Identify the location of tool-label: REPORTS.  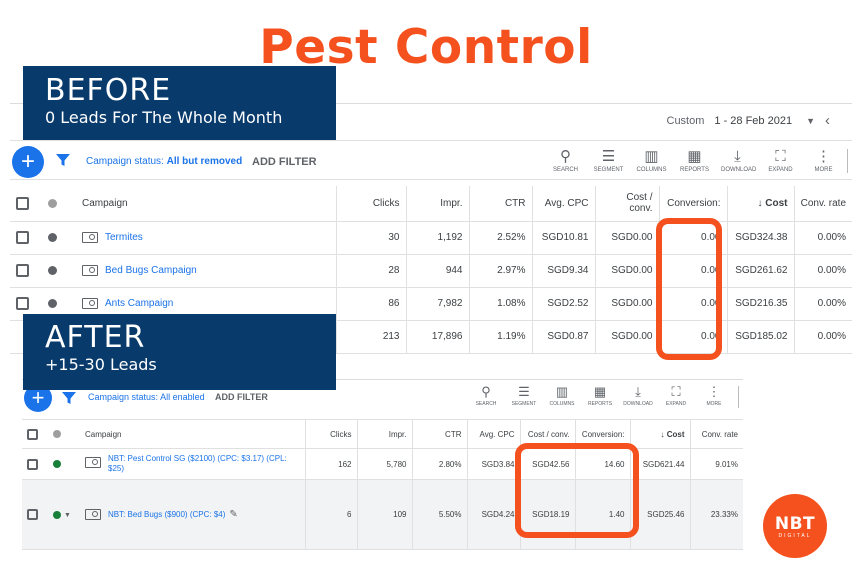
(694, 170).